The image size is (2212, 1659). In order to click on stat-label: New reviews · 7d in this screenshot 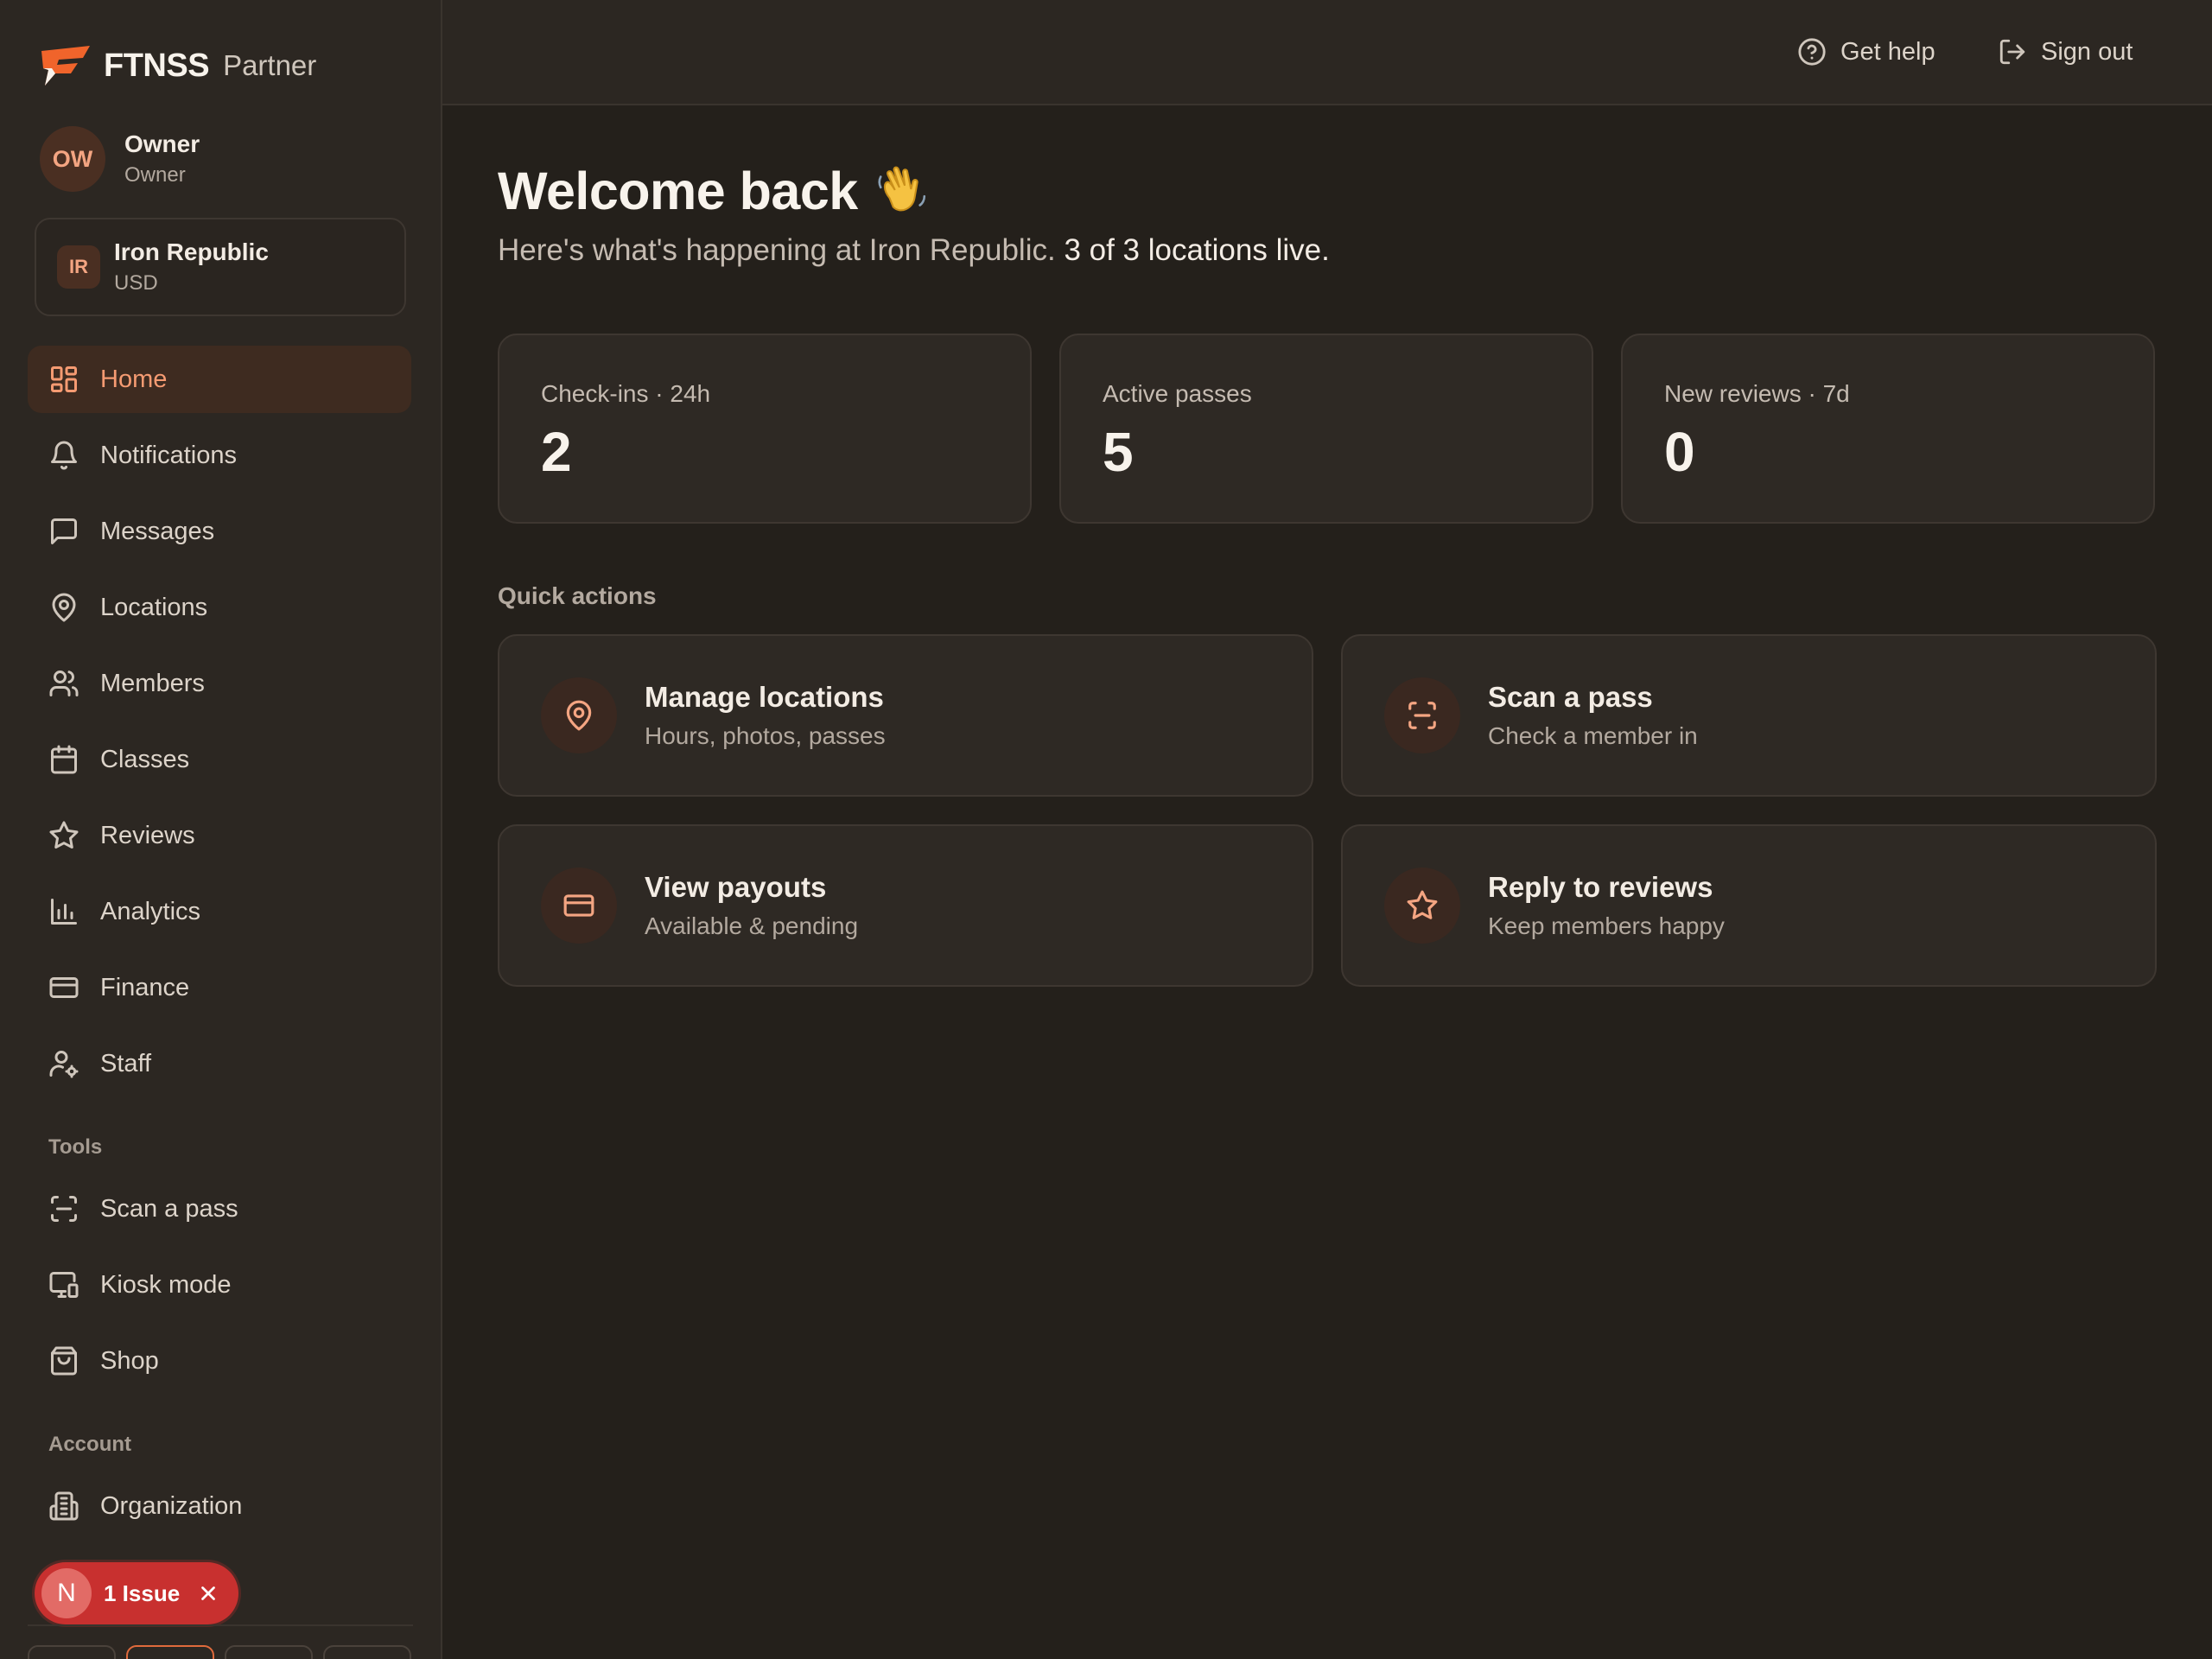, I will do `click(1757, 393)`.